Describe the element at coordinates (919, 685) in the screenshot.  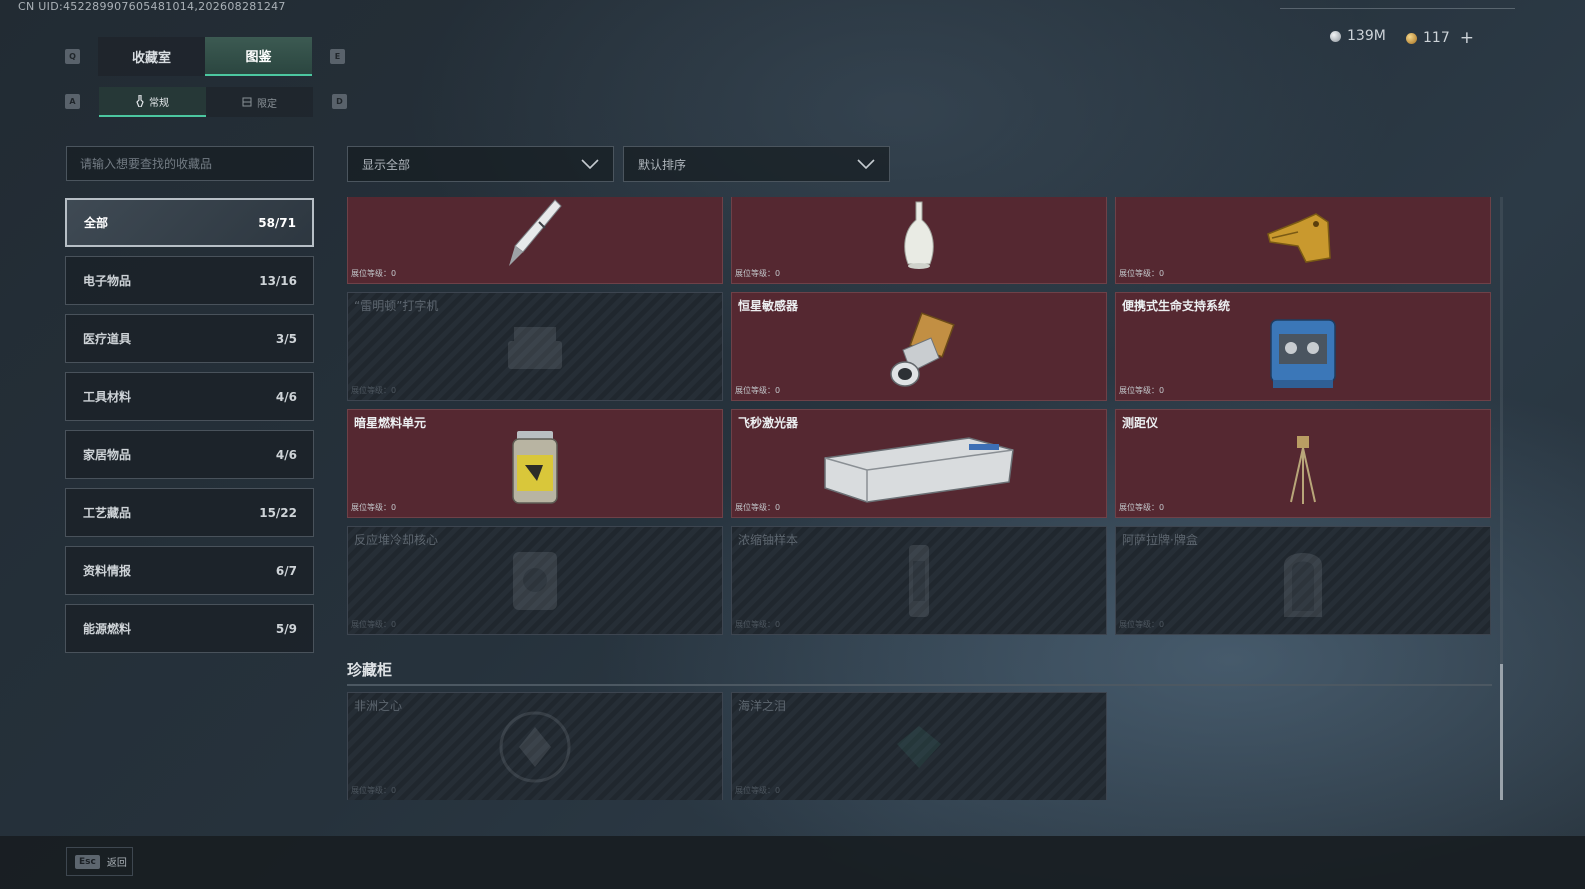
I see `vault-divider` at that location.